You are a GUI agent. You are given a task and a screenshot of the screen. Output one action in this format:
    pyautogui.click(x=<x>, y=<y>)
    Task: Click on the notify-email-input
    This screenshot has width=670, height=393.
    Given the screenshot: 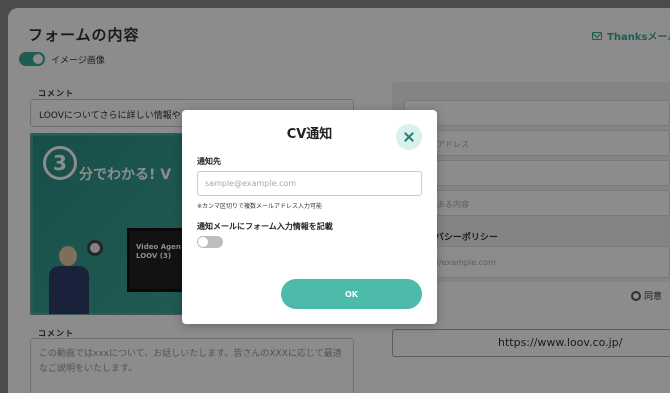 What is the action you would take?
    pyautogui.click(x=309, y=183)
    